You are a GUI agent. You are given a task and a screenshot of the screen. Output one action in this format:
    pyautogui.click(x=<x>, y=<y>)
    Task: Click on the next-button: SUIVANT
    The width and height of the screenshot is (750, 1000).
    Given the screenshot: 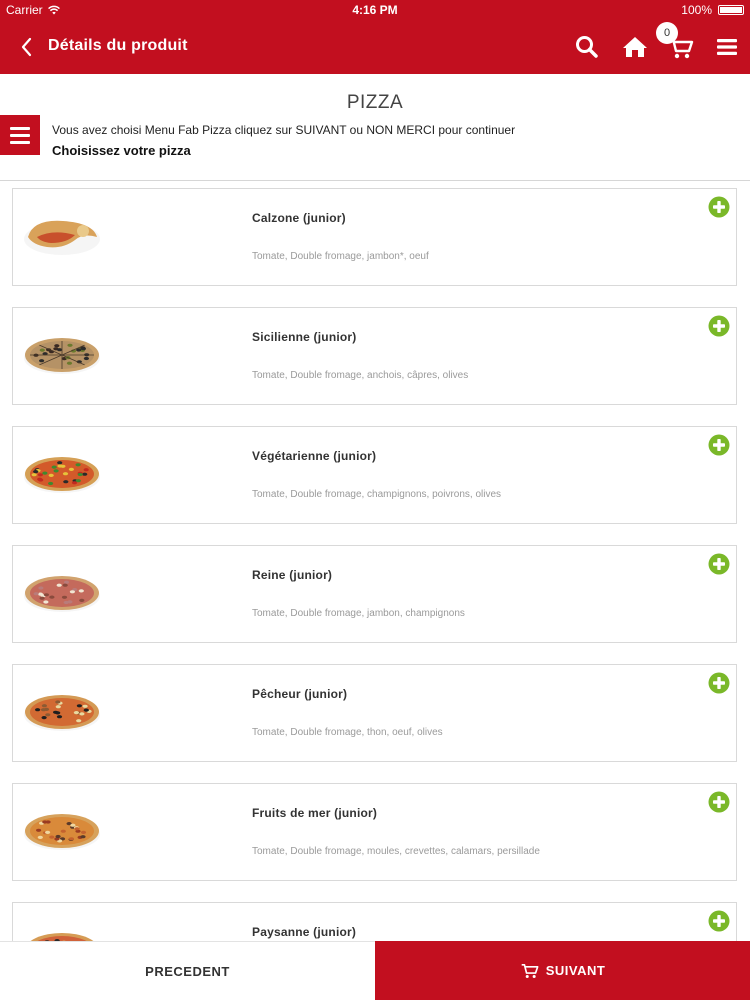 What is the action you would take?
    pyautogui.click(x=562, y=970)
    